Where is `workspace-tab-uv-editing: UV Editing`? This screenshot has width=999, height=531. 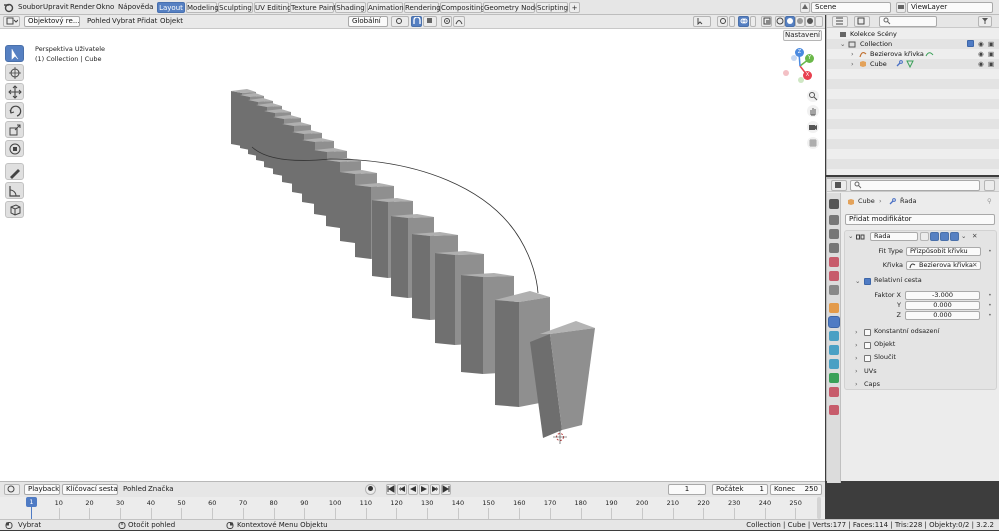
workspace-tab-uv-editing: UV Editing is located at coordinates (273, 7).